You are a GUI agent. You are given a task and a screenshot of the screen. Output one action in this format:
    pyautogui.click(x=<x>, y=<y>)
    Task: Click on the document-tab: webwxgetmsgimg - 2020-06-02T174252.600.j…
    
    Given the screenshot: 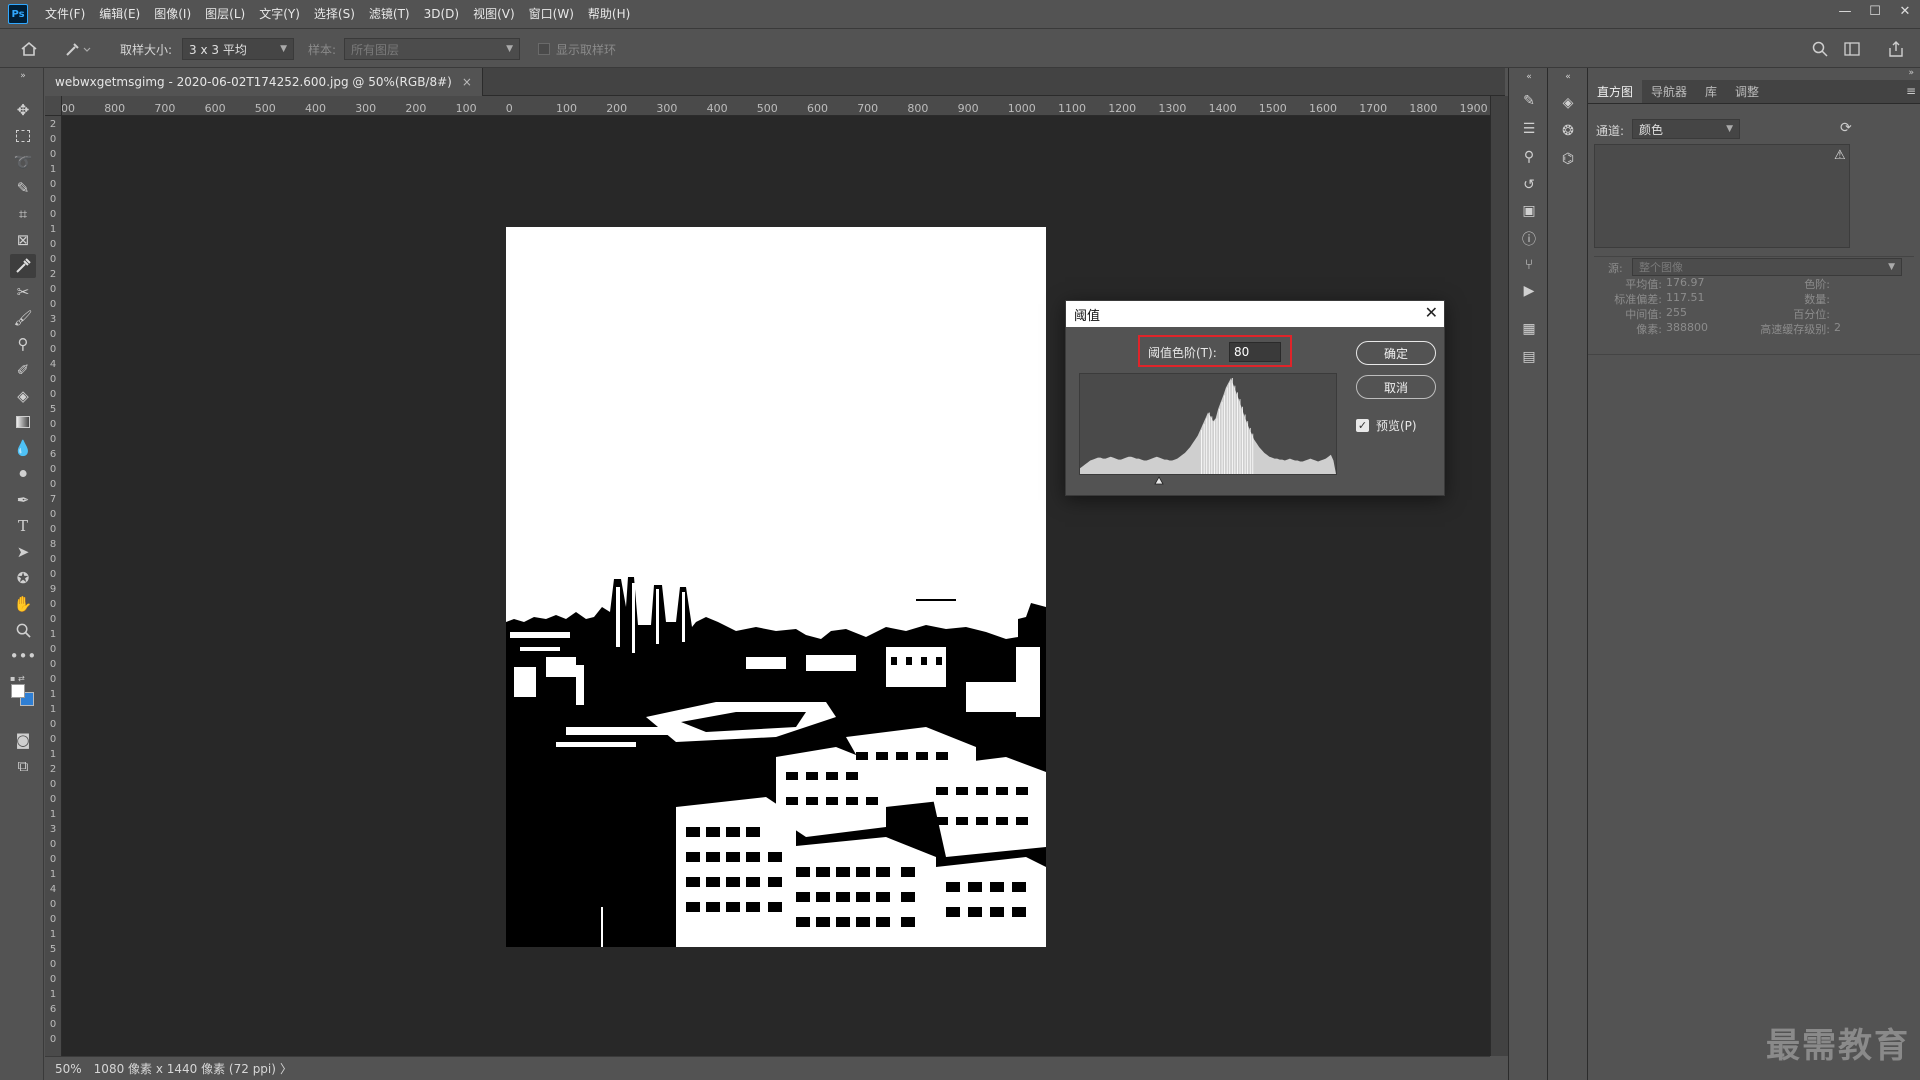 What is the action you would take?
    pyautogui.click(x=264, y=82)
    